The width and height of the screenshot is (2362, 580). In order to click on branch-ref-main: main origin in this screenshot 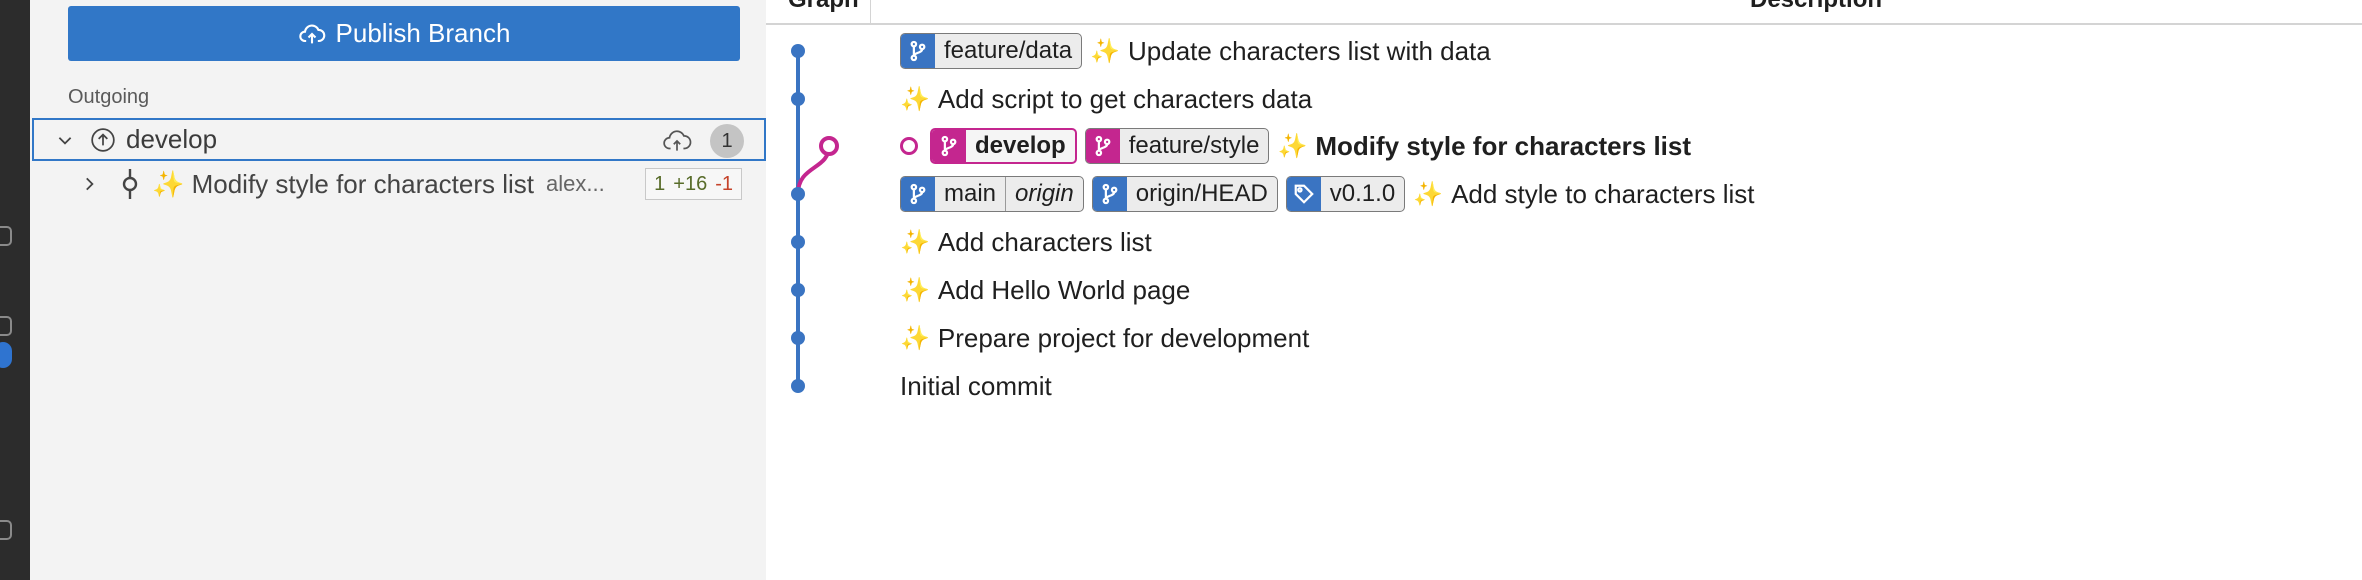, I will do `click(992, 194)`.